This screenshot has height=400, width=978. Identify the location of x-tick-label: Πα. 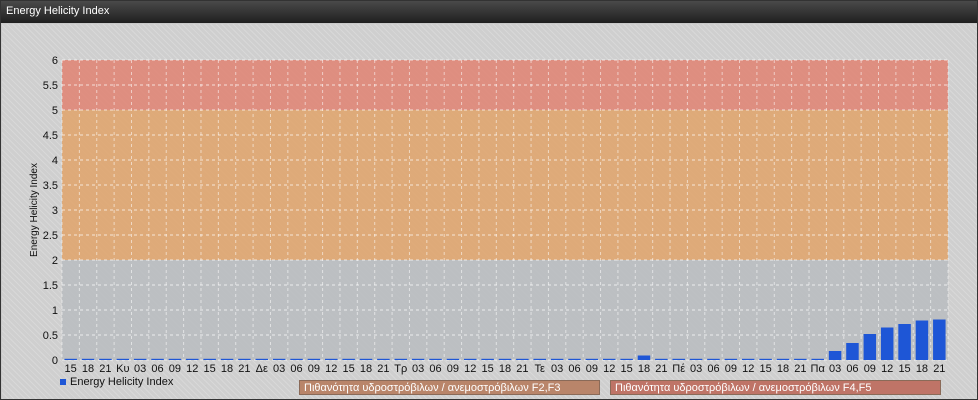
(818, 369).